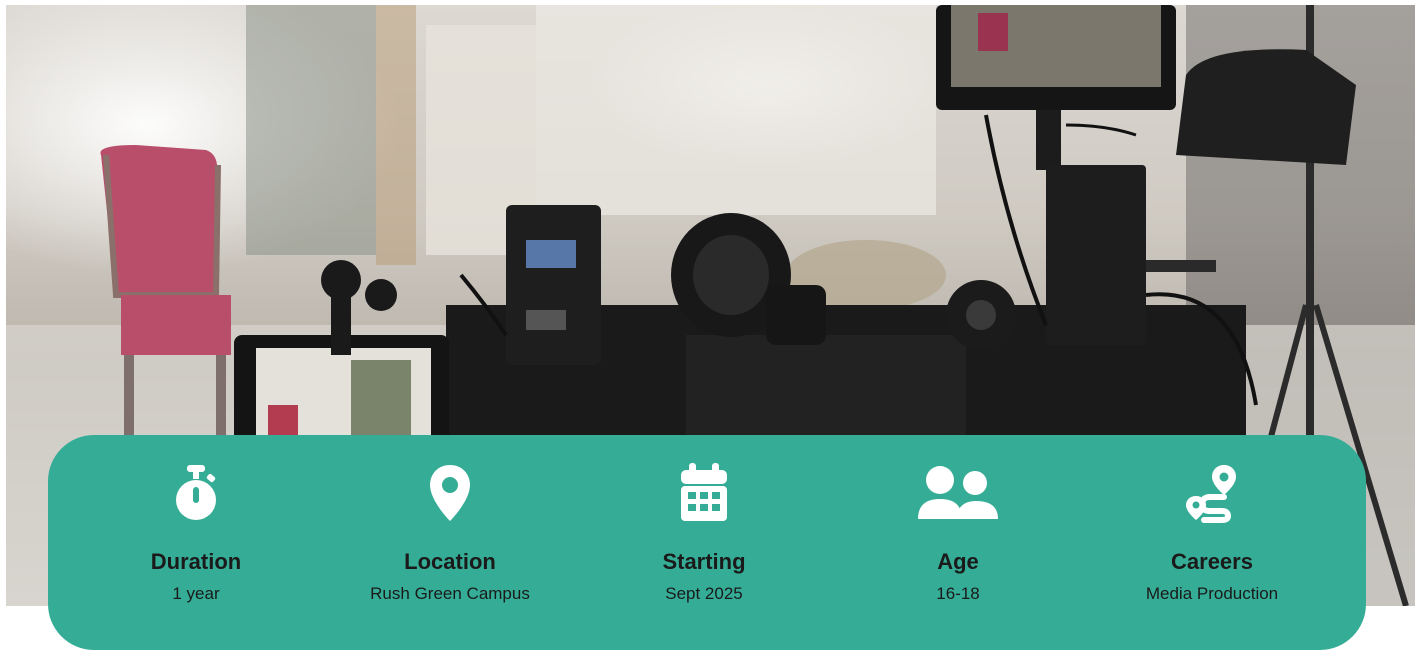  Describe the element at coordinates (958, 493) in the screenshot. I see `users-icon` at that location.